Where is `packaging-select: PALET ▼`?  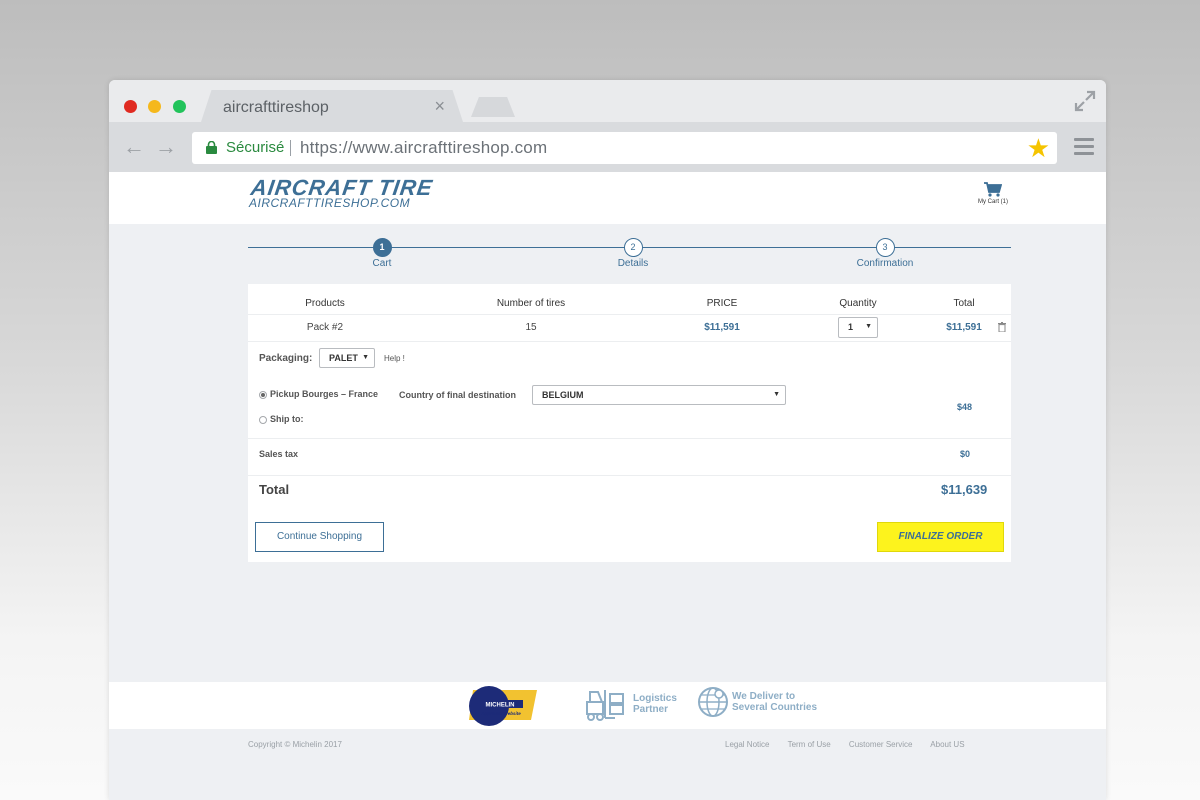 packaging-select: PALET ▼ is located at coordinates (347, 358).